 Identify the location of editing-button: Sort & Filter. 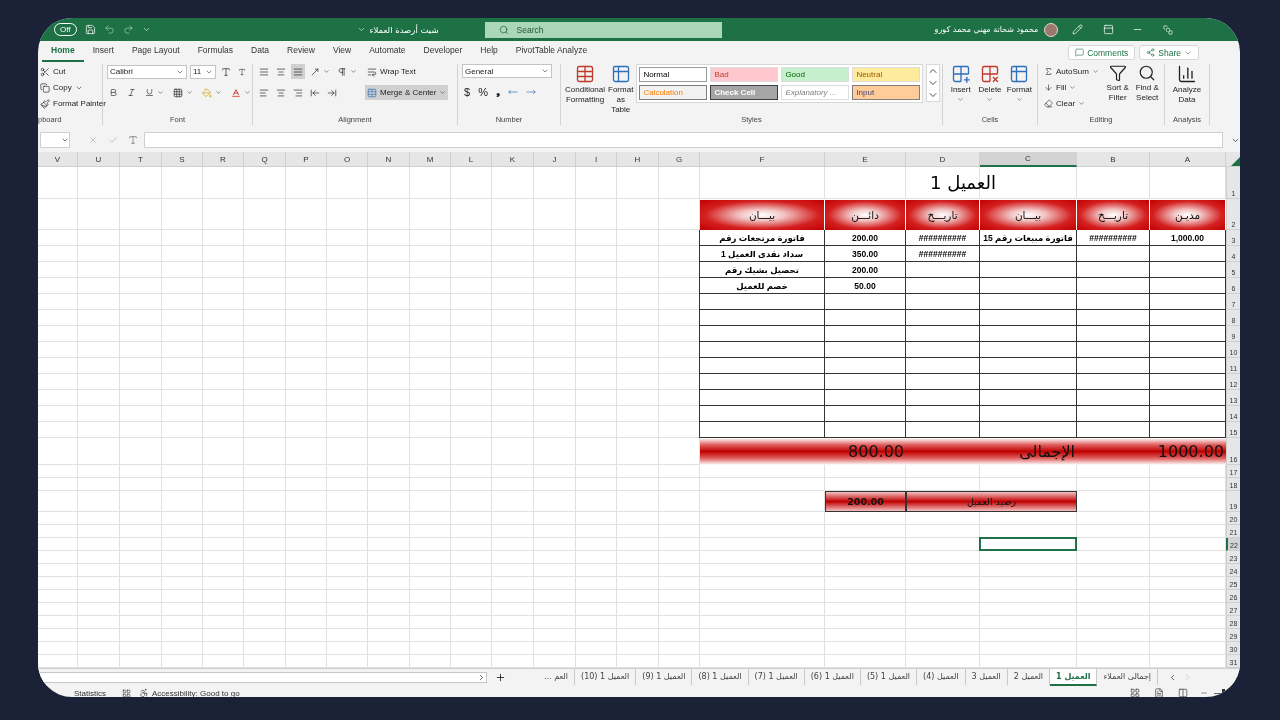
(1117, 83).